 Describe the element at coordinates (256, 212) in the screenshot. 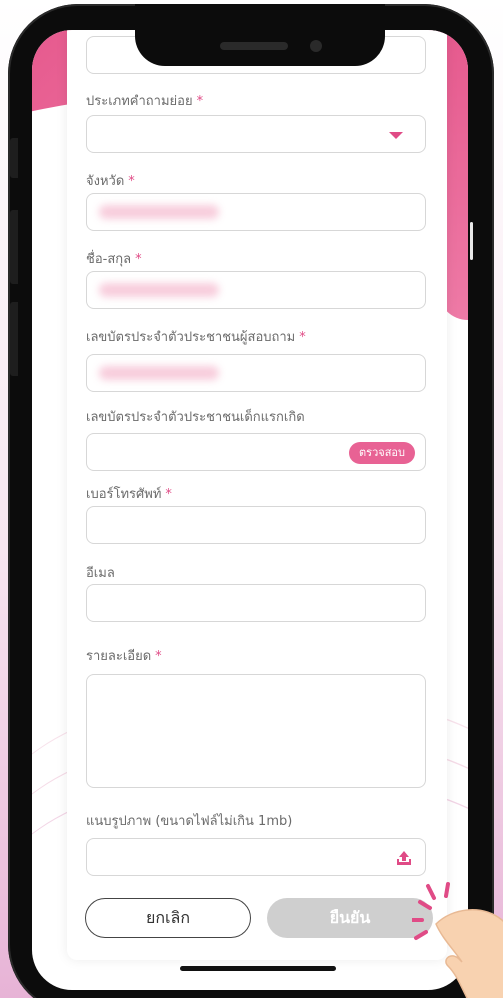

I see `province-input` at that location.